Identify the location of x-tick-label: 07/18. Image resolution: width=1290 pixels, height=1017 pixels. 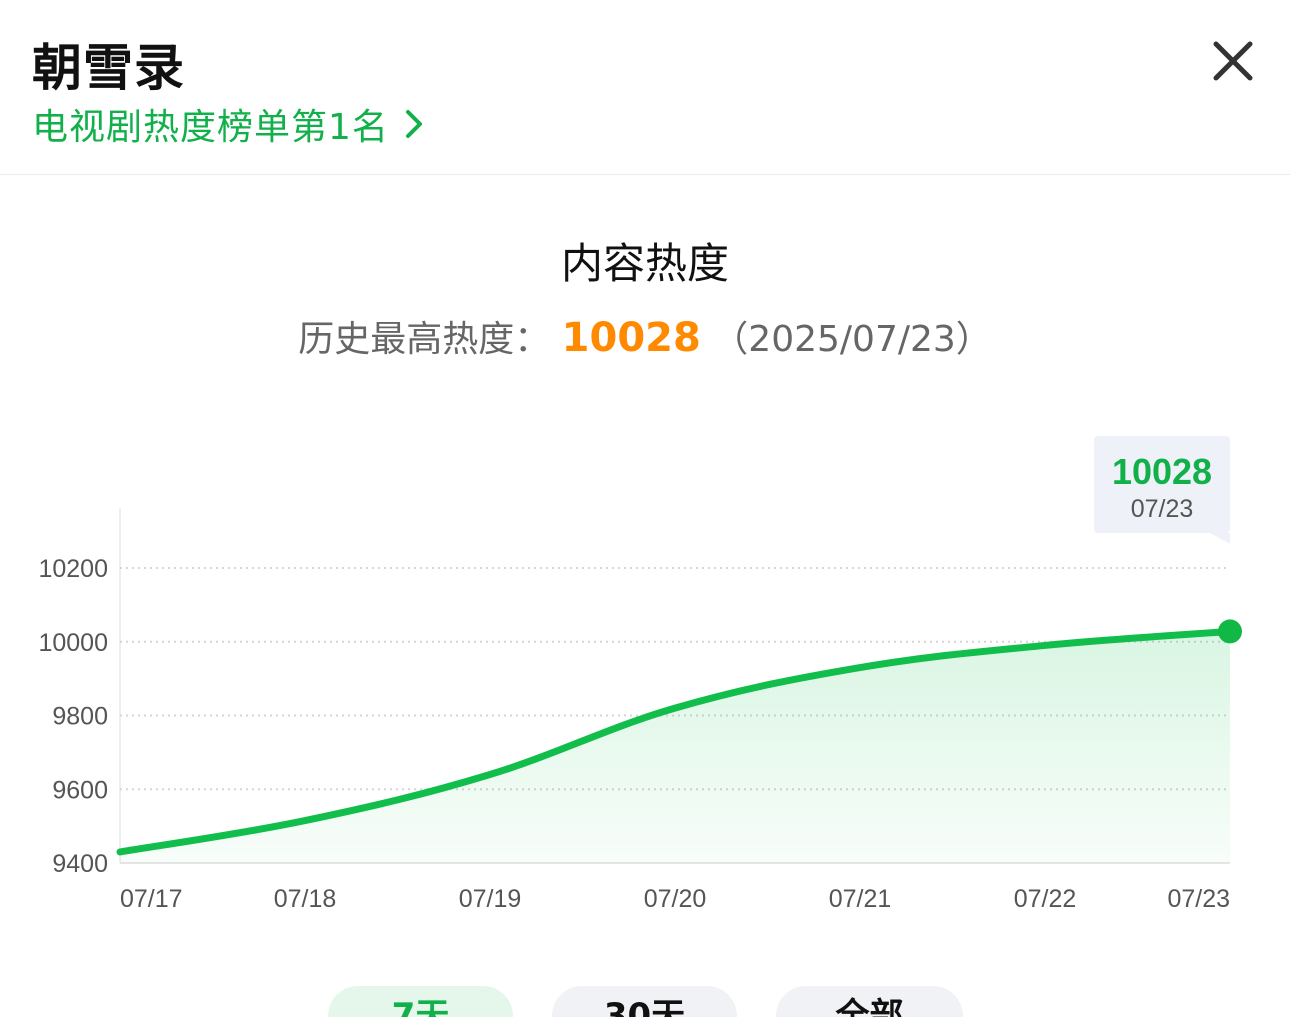
(305, 899).